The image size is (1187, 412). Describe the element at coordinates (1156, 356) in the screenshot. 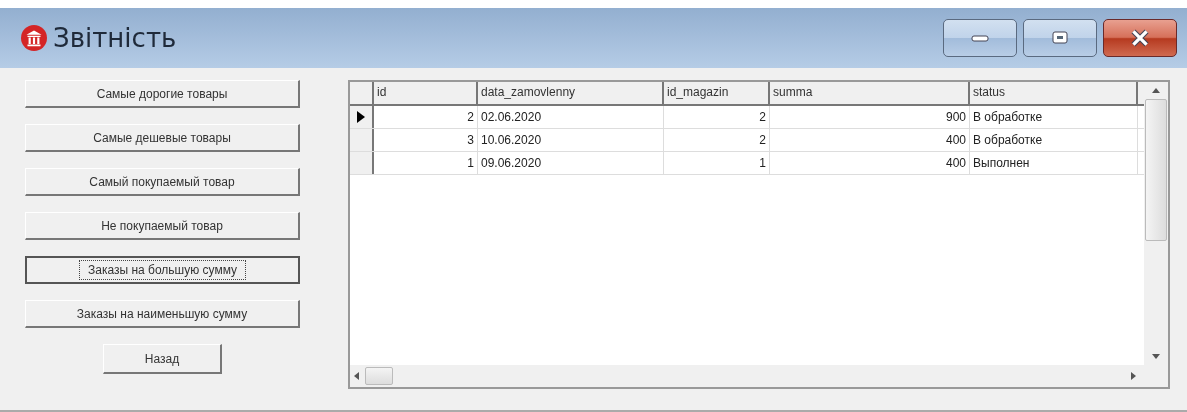

I see `scroll-down-icon` at that location.